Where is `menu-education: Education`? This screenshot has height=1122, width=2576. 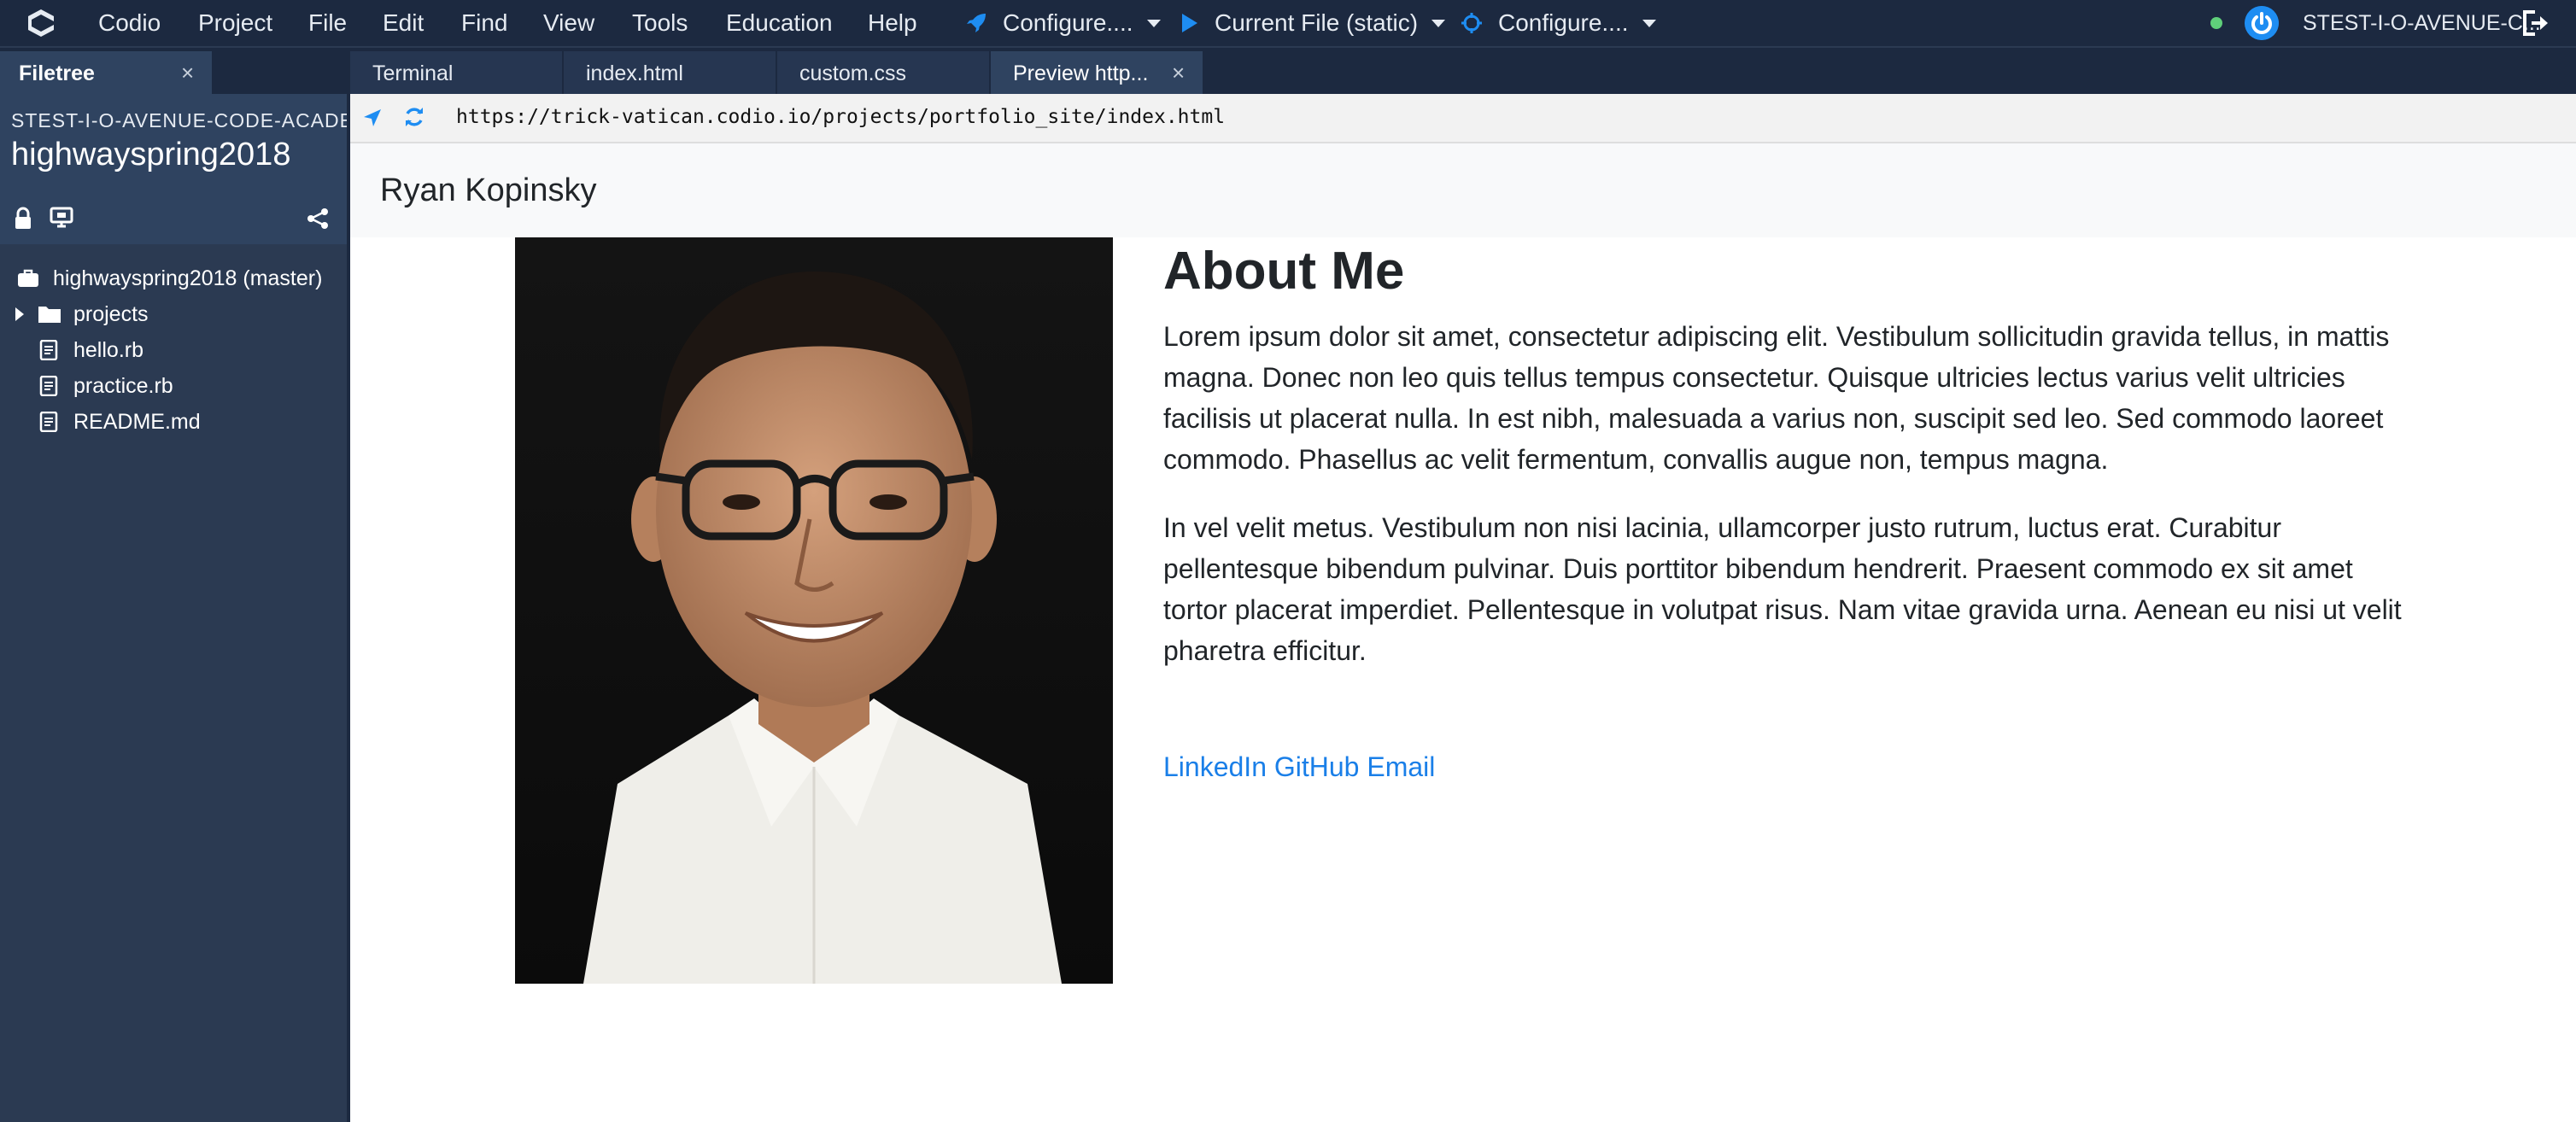 menu-education: Education is located at coordinates (779, 24).